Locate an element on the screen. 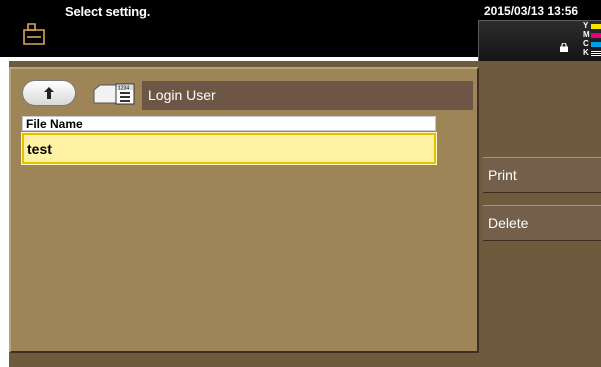  job-list-icon is located at coordinates (34, 34).